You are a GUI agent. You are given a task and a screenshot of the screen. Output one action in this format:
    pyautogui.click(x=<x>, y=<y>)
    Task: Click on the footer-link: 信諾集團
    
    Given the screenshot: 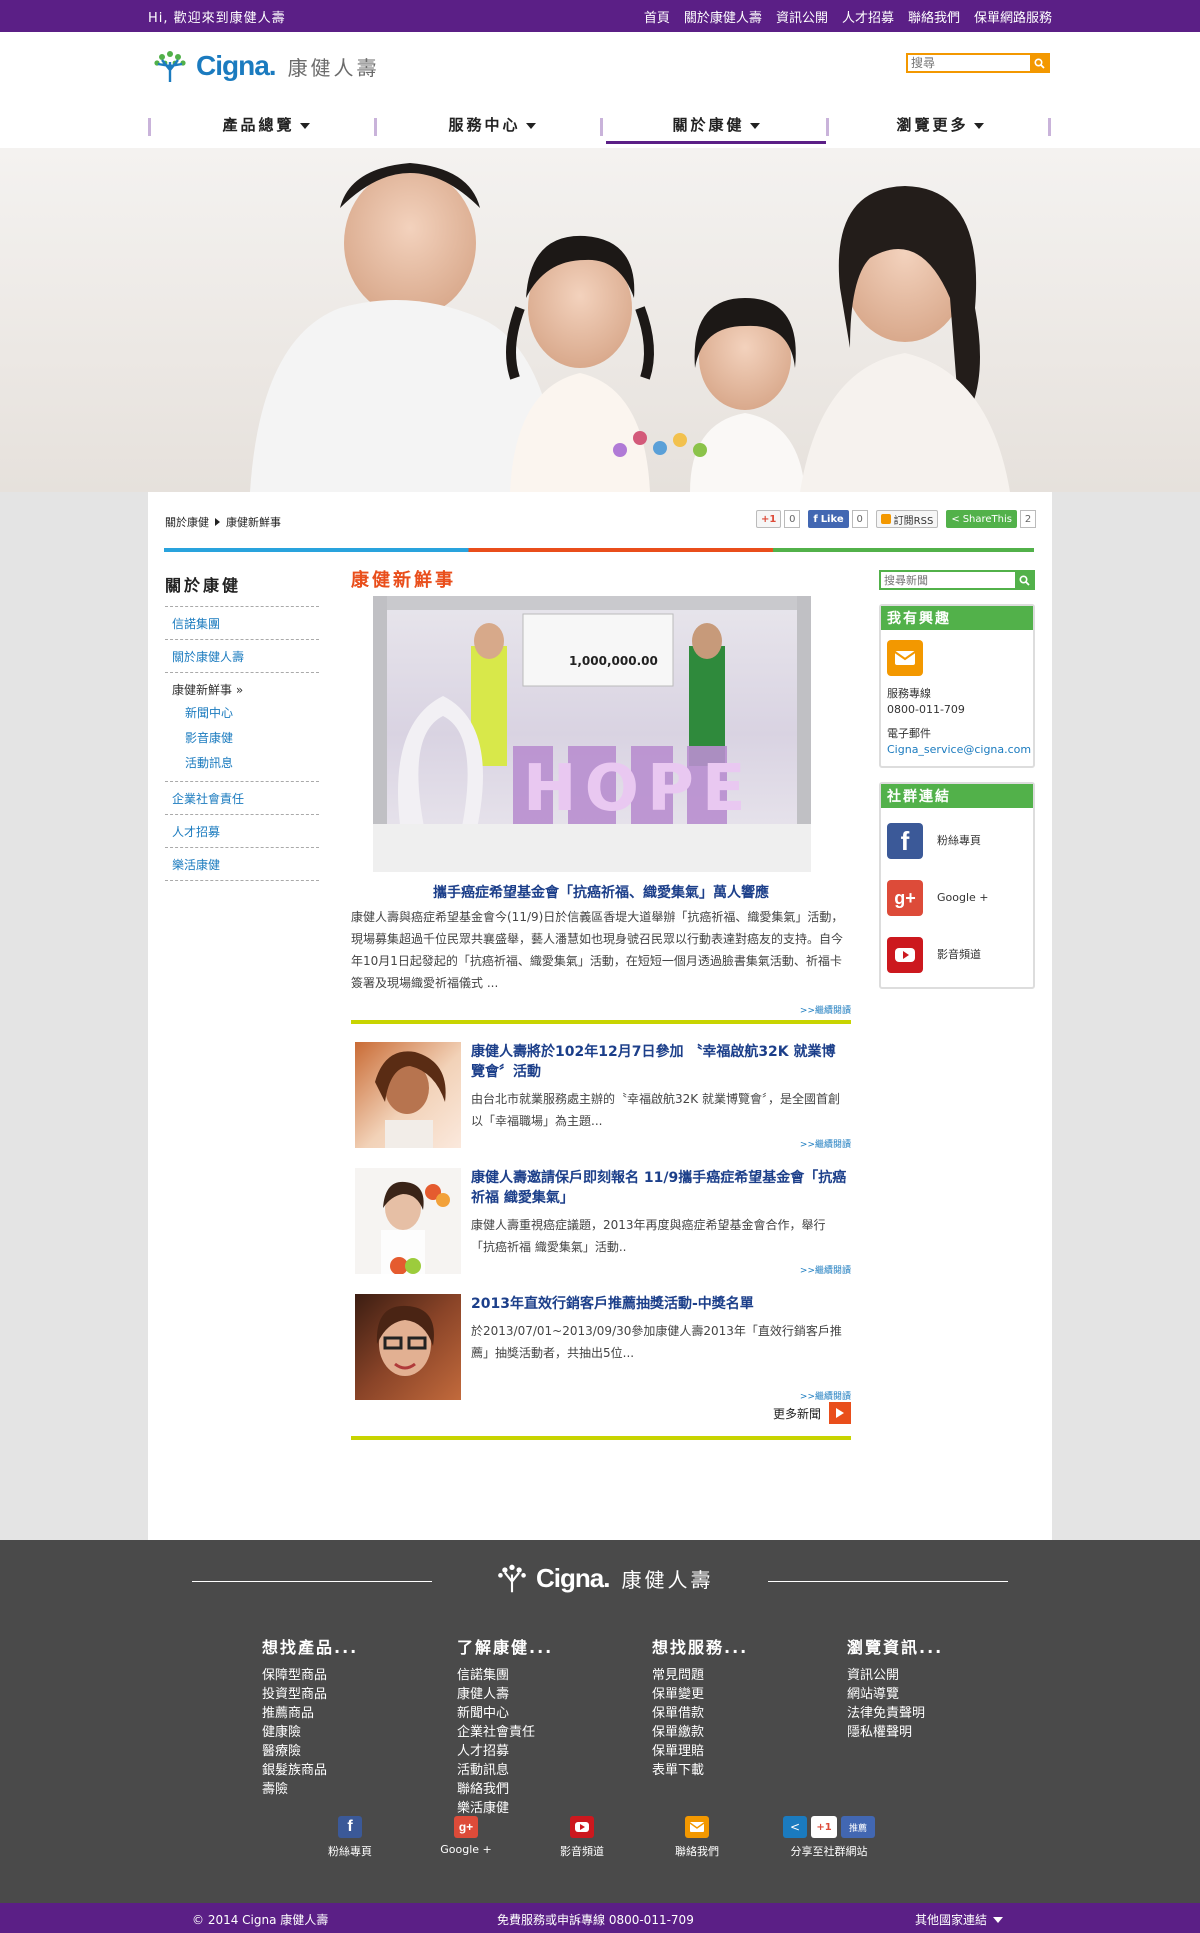 What is the action you would take?
    pyautogui.click(x=537, y=1673)
    